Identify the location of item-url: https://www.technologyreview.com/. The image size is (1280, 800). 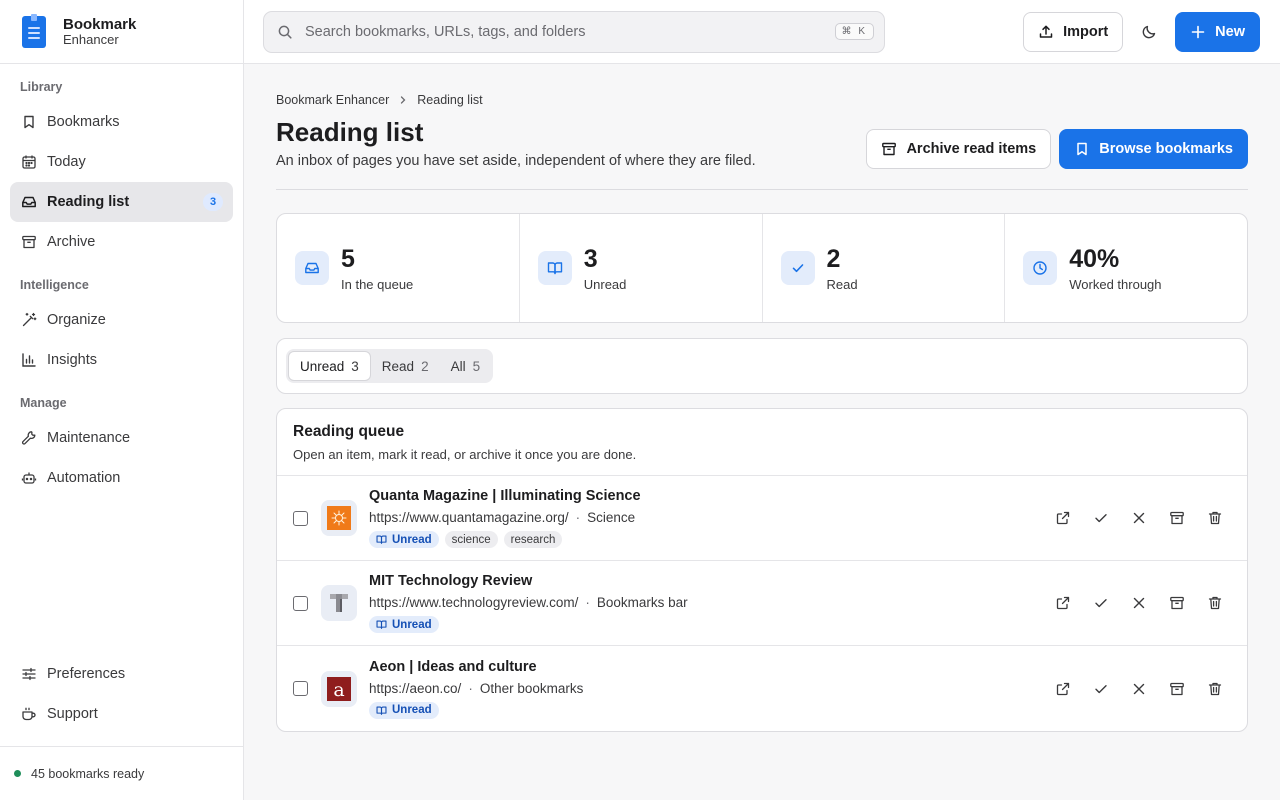
(474, 602).